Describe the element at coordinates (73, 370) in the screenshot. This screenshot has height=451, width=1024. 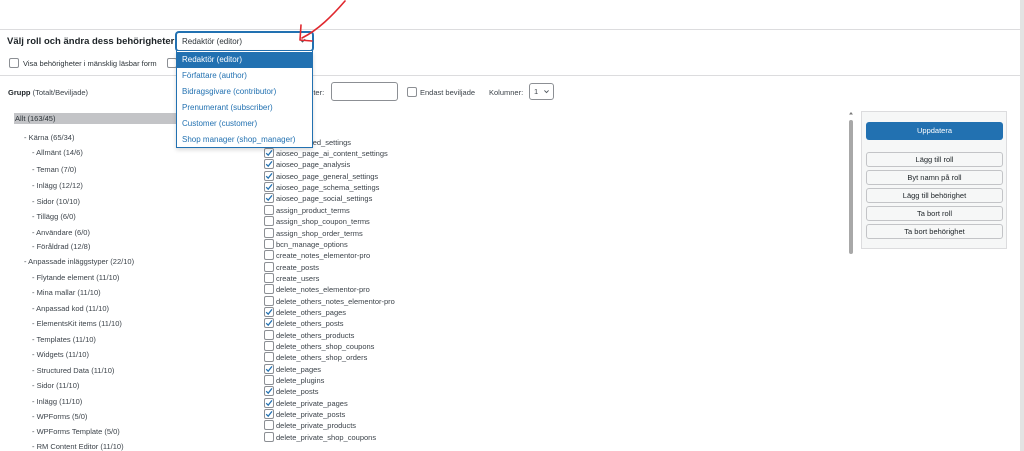
I see `group-item: - Structured Data (11/10)` at that location.